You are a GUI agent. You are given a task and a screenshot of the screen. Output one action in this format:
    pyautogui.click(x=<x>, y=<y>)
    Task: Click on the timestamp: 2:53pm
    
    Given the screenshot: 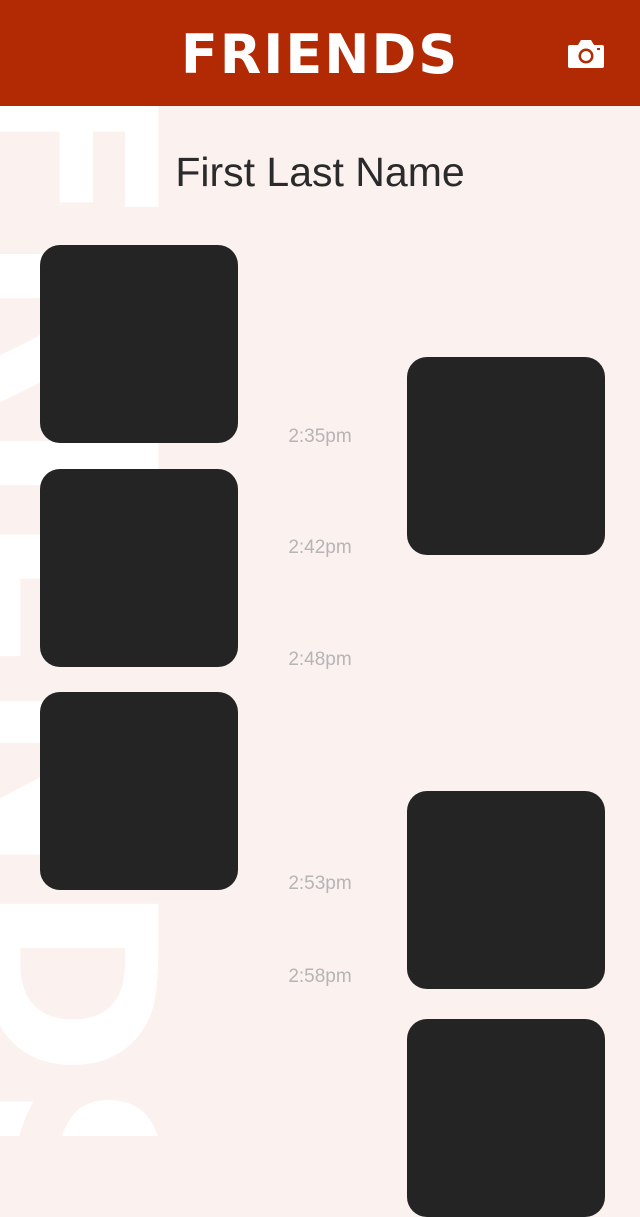 What is the action you would take?
    pyautogui.click(x=320, y=883)
    